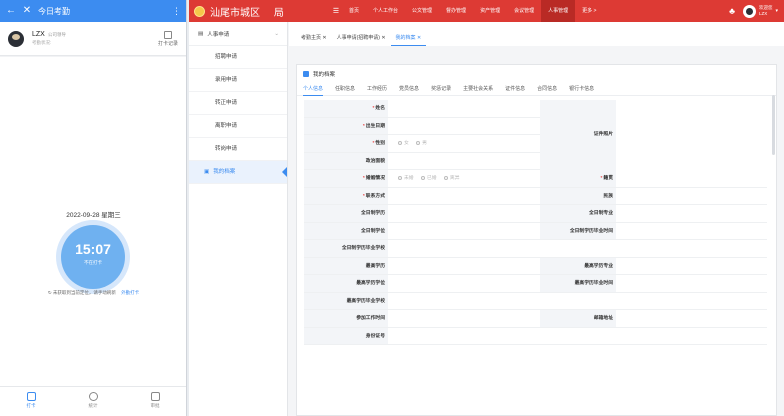  Describe the element at coordinates (732, 11) in the screenshot. I see `org-chart-icon: ♣` at that location.